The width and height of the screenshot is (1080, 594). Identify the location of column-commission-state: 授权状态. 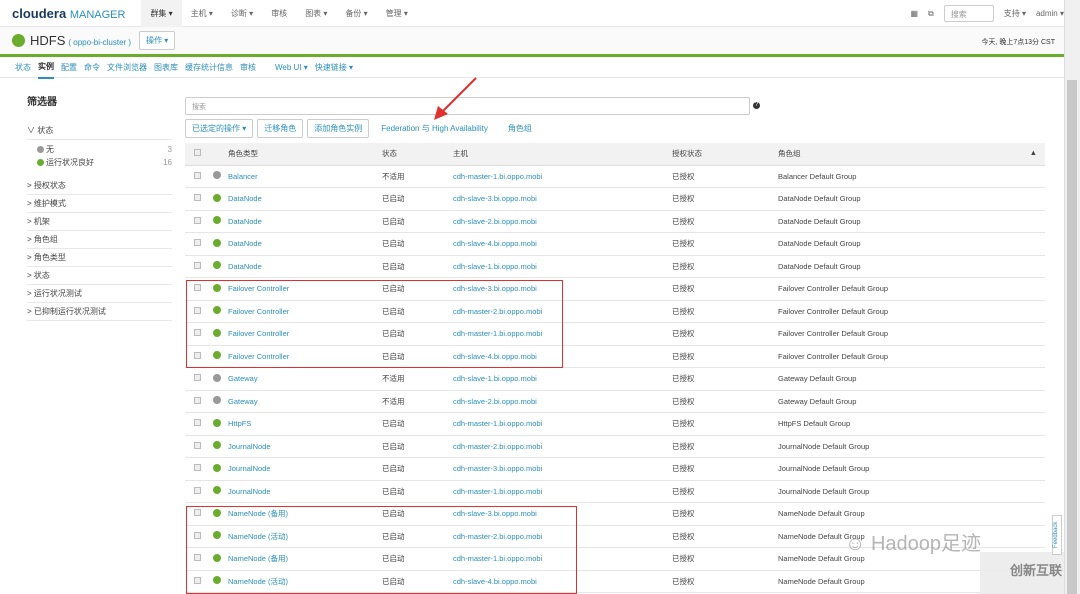
(725, 154).